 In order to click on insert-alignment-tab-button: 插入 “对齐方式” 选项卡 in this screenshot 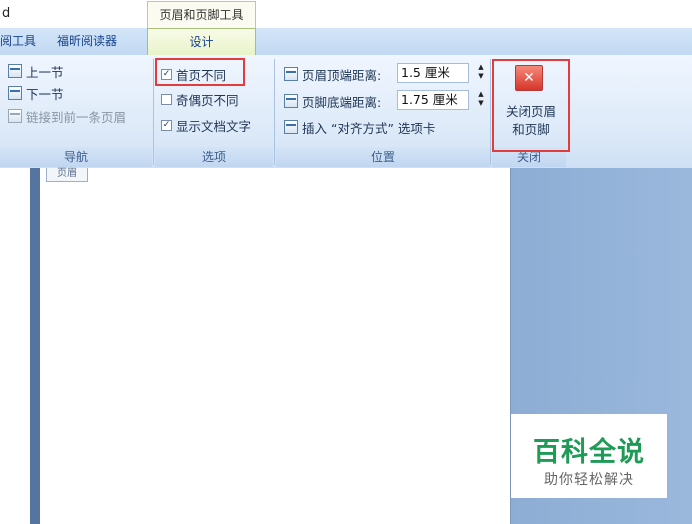, I will do `click(359, 127)`.